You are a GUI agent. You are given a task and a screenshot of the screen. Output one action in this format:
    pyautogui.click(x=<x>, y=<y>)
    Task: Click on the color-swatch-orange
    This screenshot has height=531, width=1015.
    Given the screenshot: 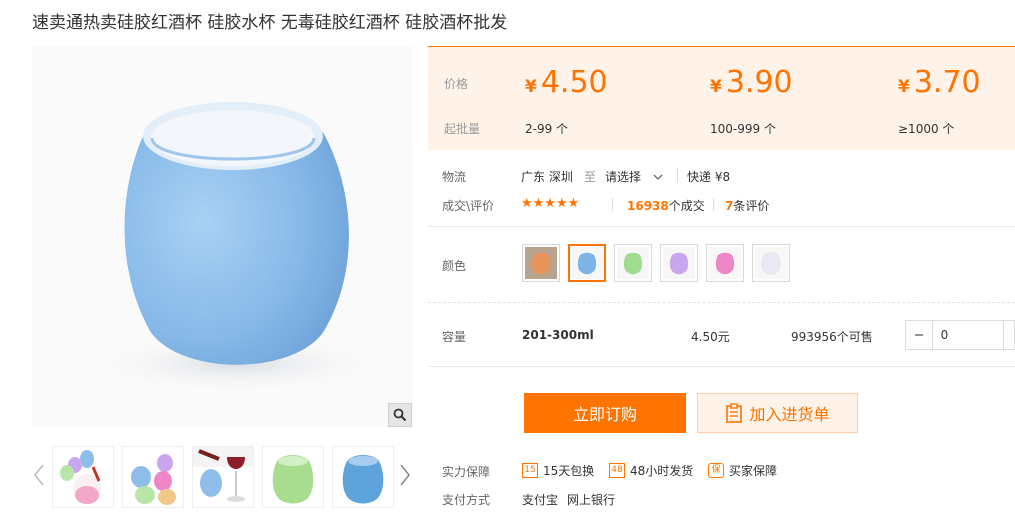 What is the action you would take?
    pyautogui.click(x=541, y=263)
    